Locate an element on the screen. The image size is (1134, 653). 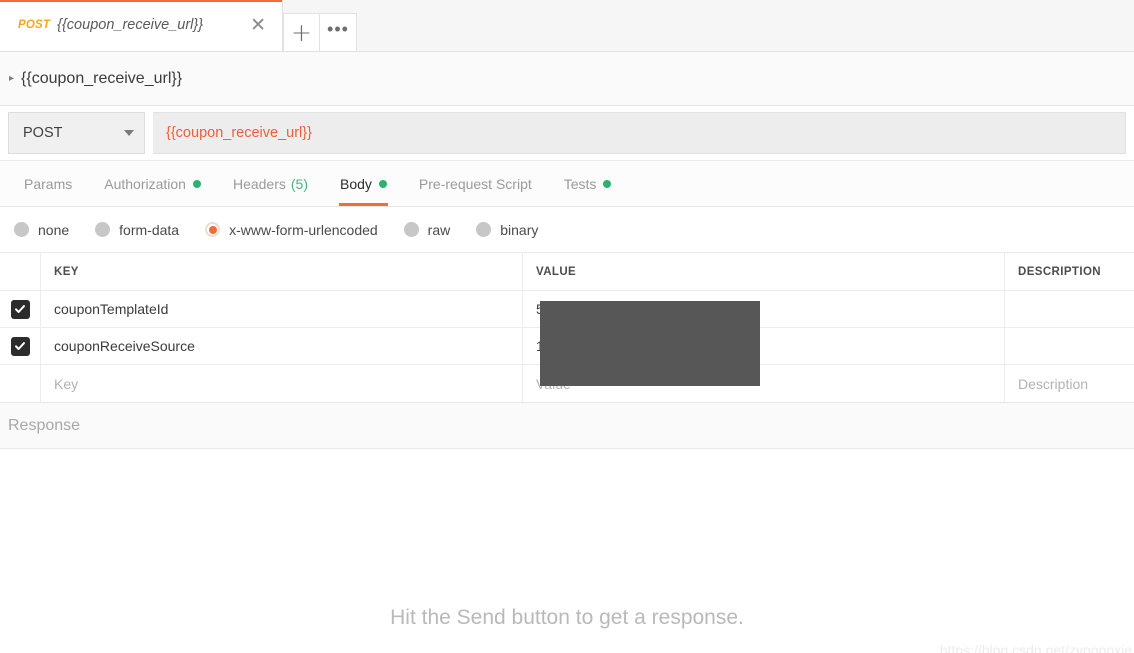
tab-params: Params is located at coordinates (48, 183).